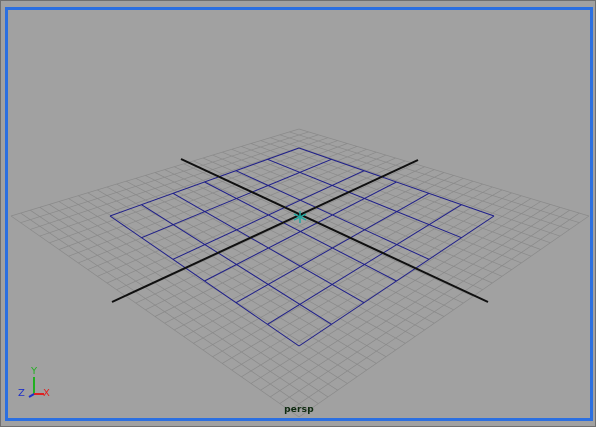 The image size is (596, 427). I want to click on camera-name-label: persp, so click(299, 410).